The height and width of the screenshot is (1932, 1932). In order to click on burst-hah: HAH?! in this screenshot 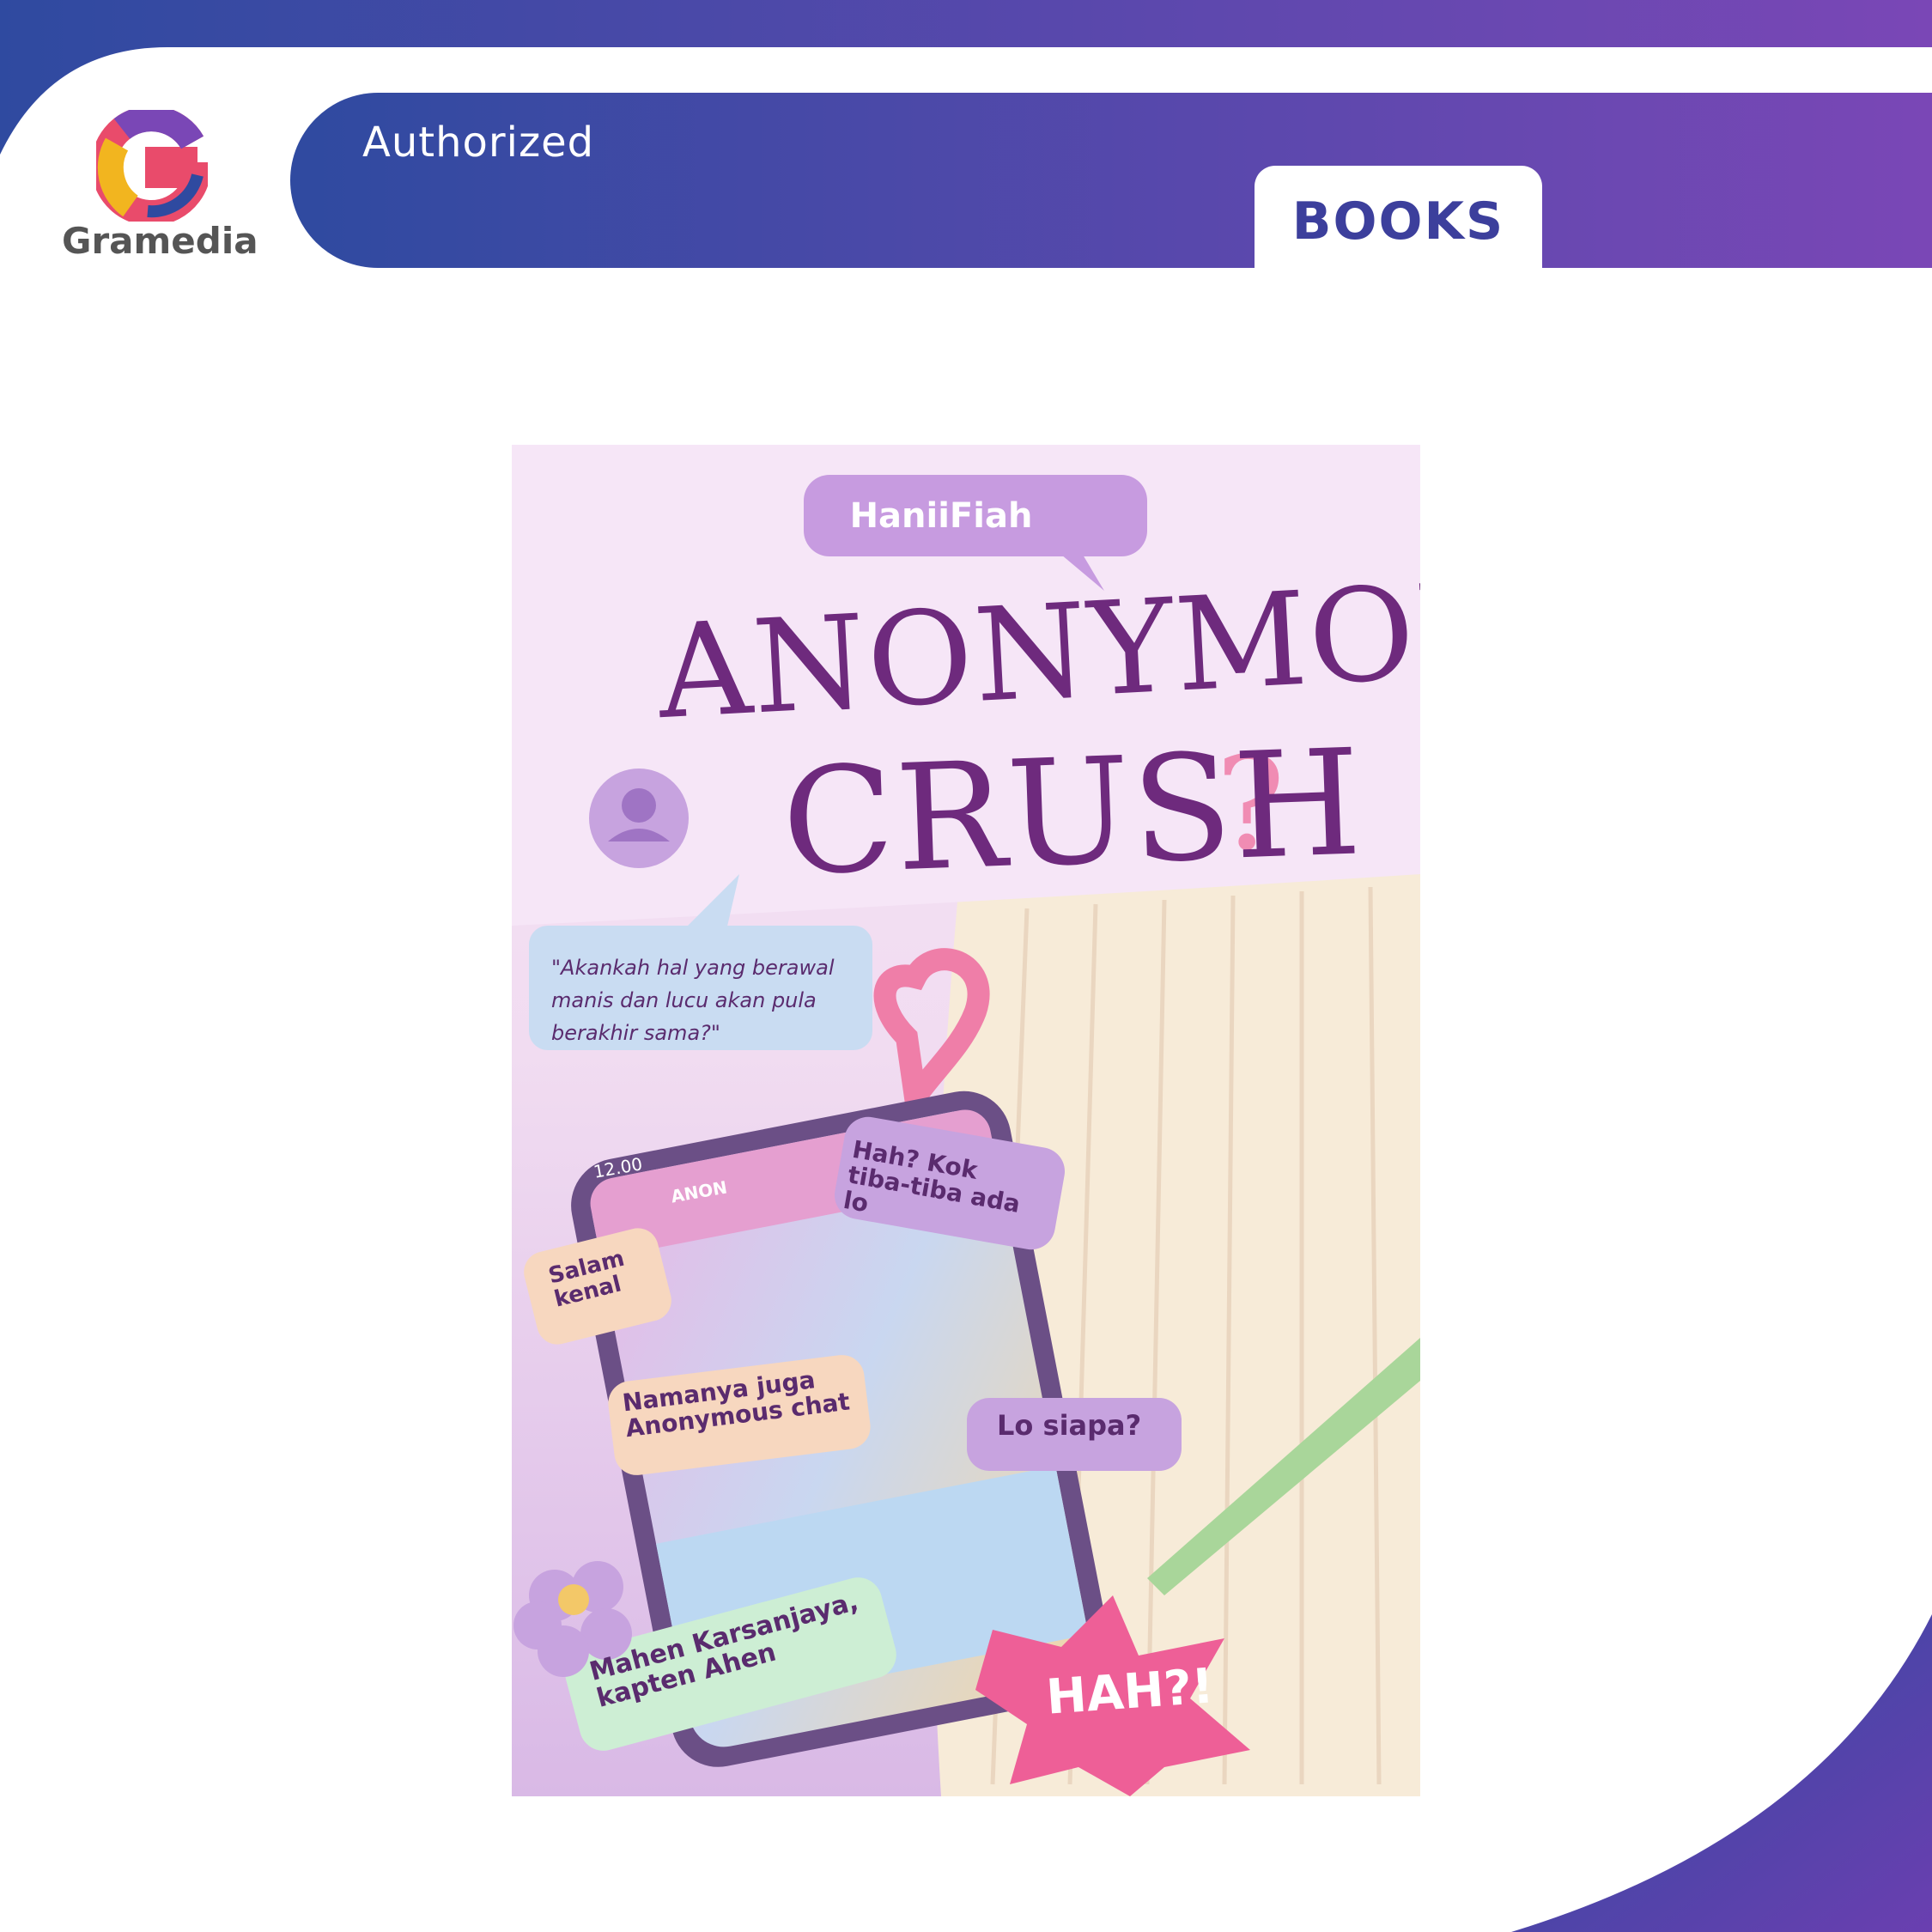, I will do `click(1130, 1692)`.